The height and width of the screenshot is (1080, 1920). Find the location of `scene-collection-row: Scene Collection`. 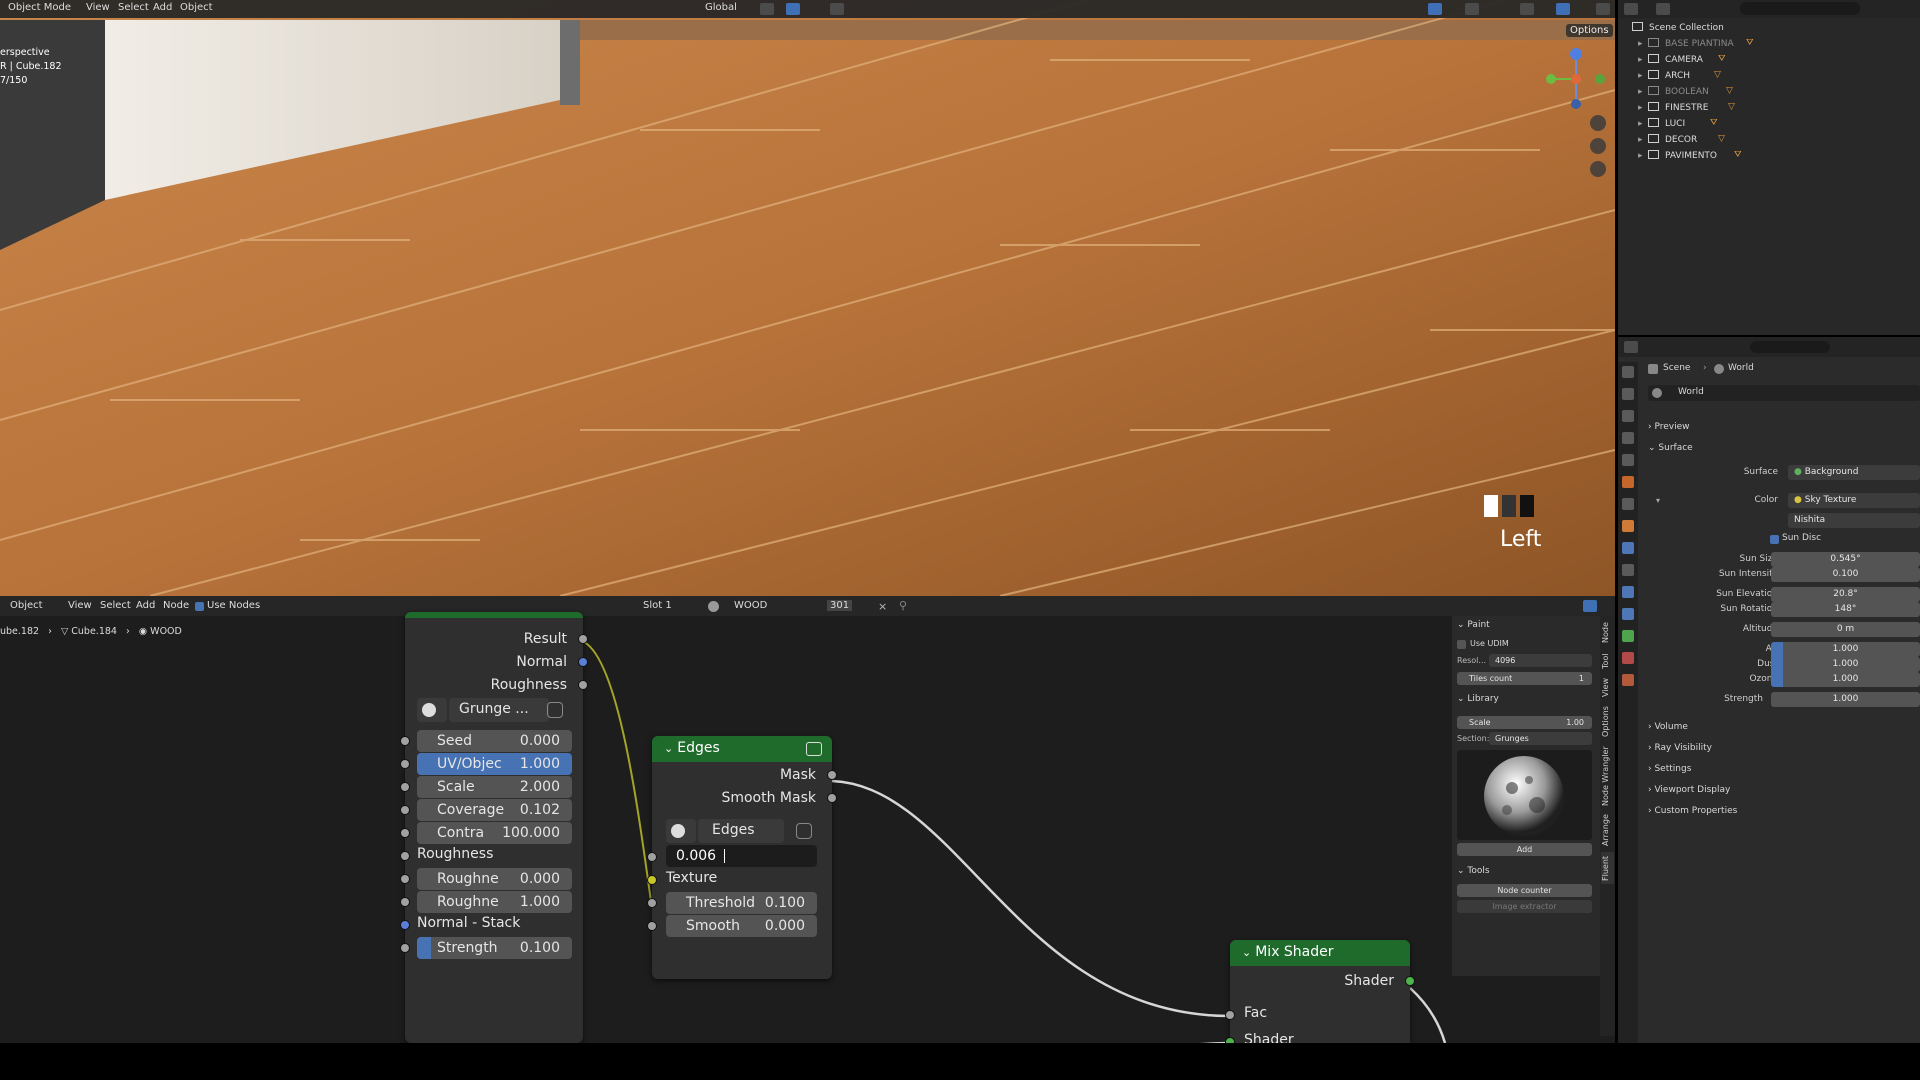

scene-collection-row: Scene Collection is located at coordinates (1678, 29).